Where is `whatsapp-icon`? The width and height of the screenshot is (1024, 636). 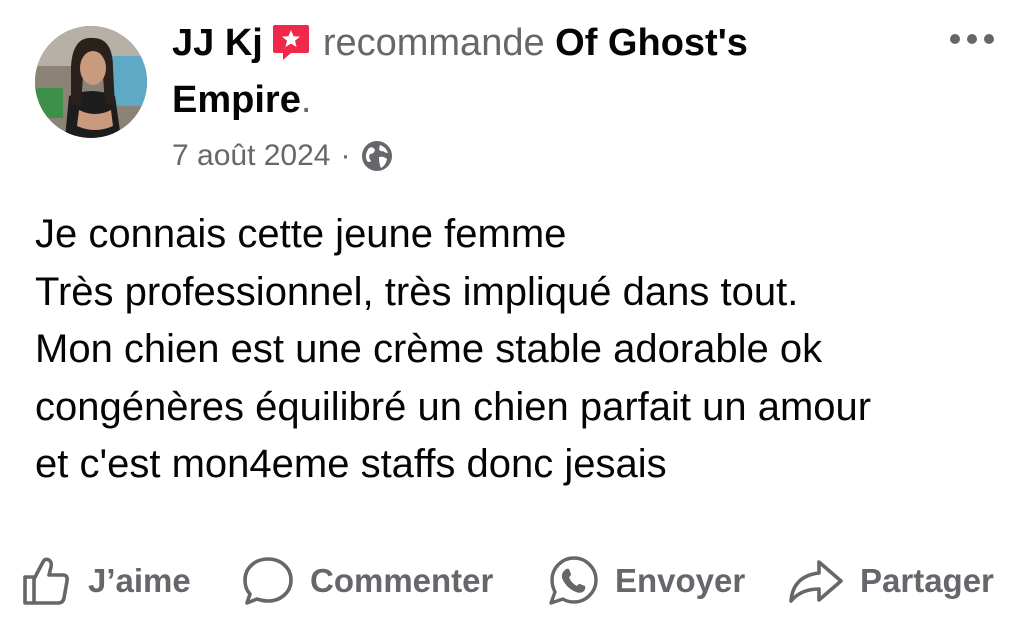 whatsapp-icon is located at coordinates (573, 580).